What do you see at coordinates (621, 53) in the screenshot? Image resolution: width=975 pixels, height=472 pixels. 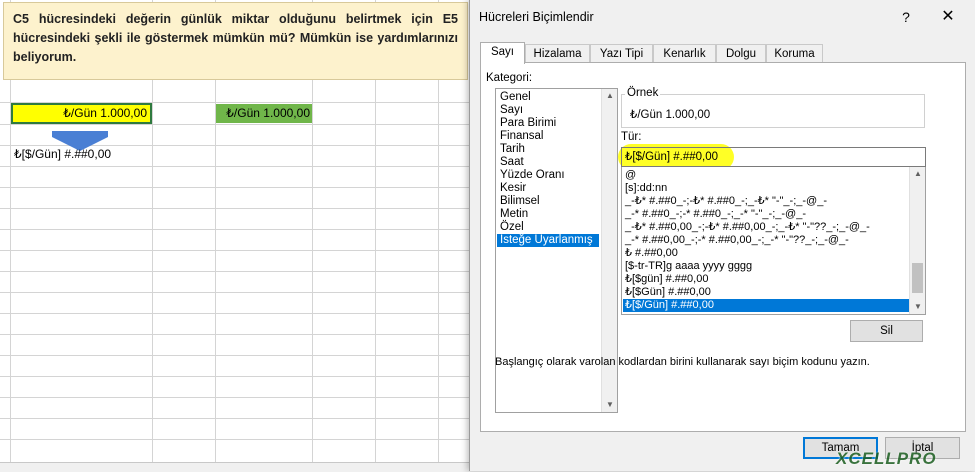 I see `tab-font: Yazı Tipi` at bounding box center [621, 53].